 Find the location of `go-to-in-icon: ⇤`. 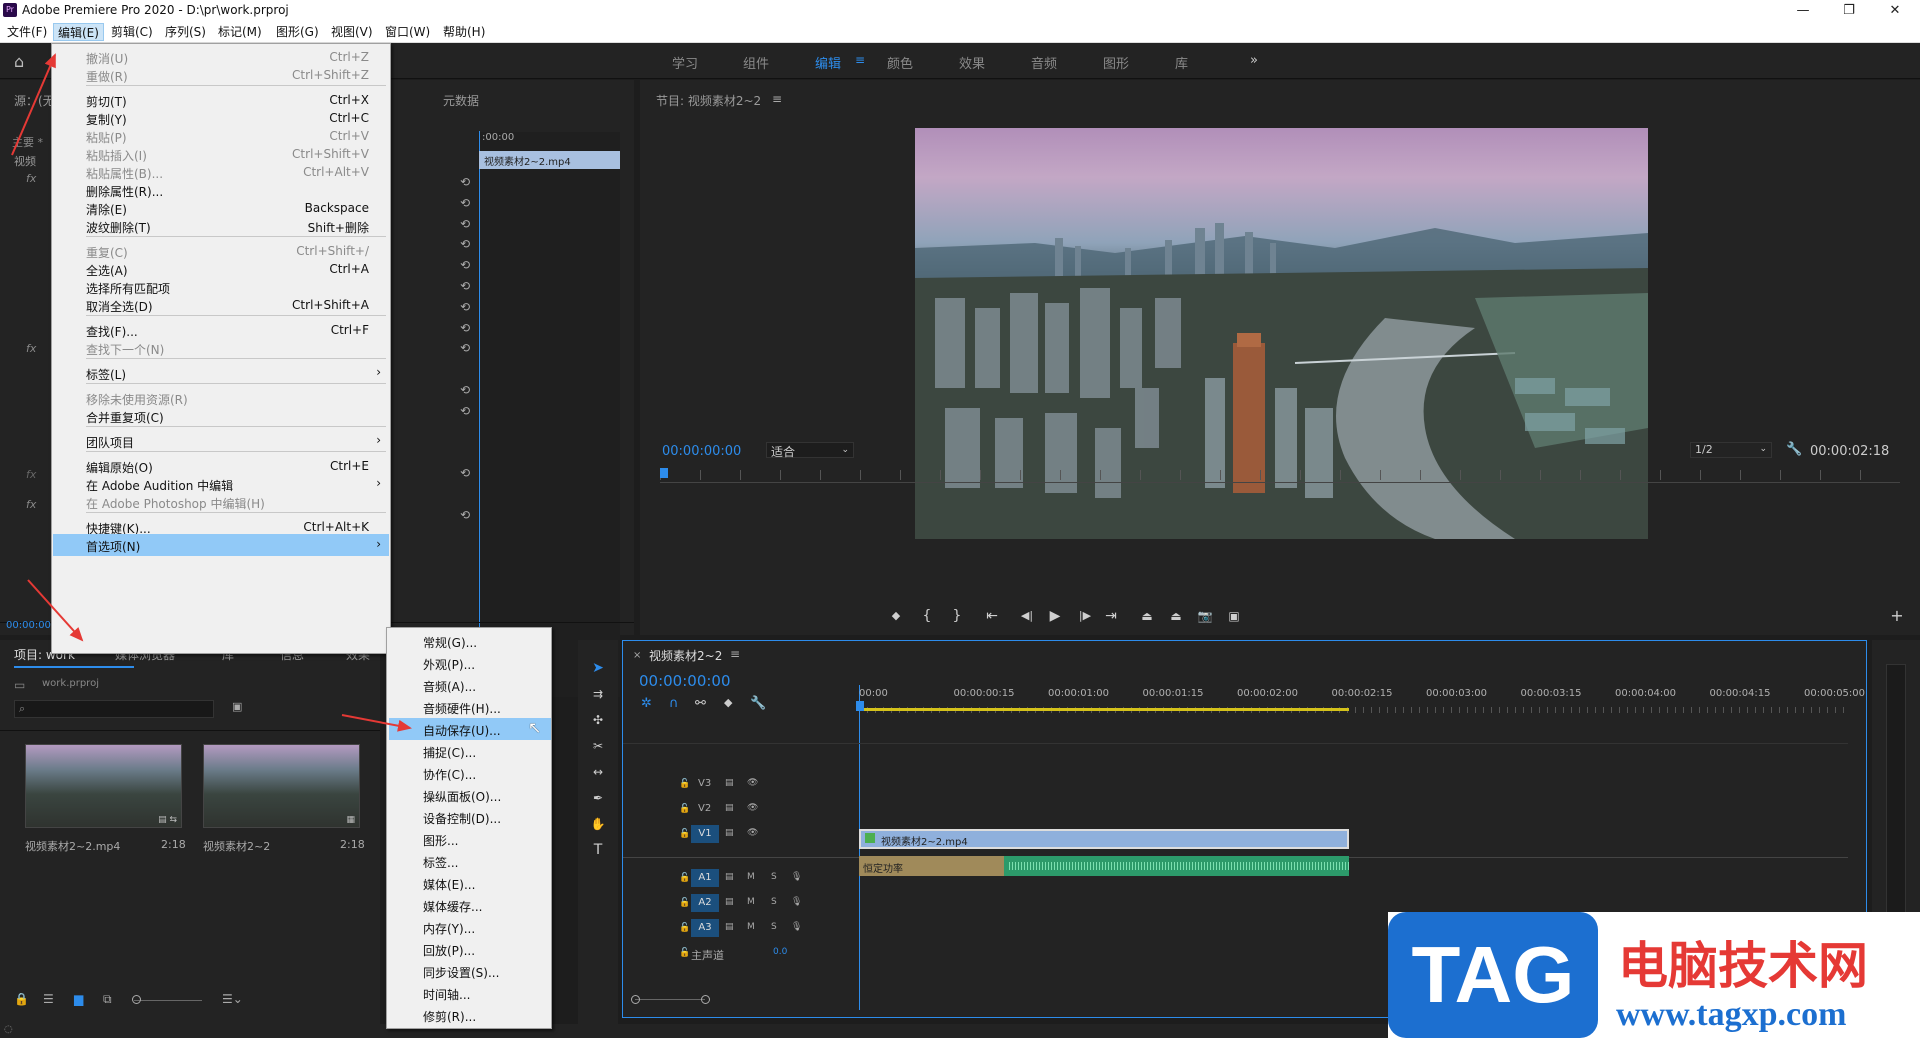

go-to-in-icon: ⇤ is located at coordinates (992, 616).